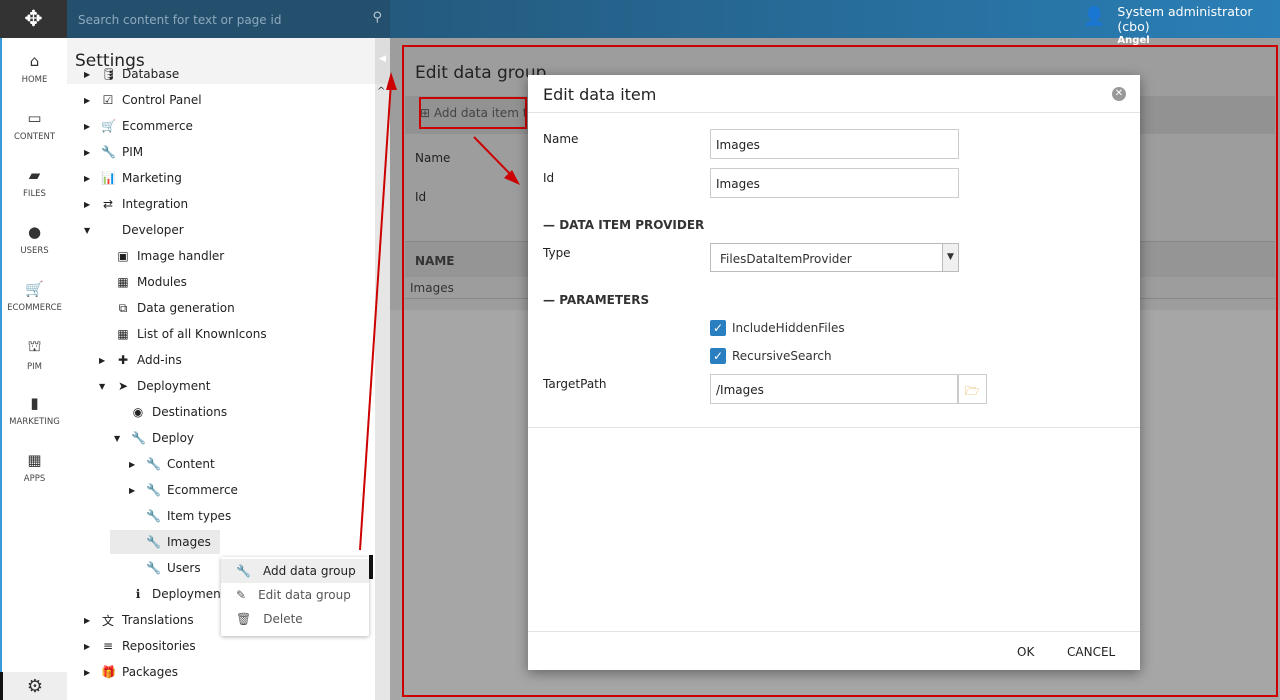  I want to click on nav-label: HOME, so click(34, 80).